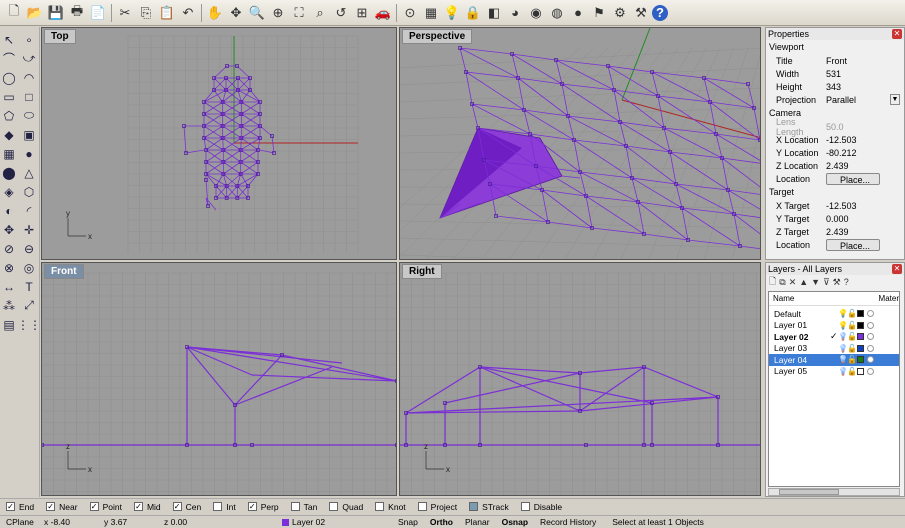 This screenshot has width=905, height=528. I want to click on layers-column-material: Mater, so click(889, 298).